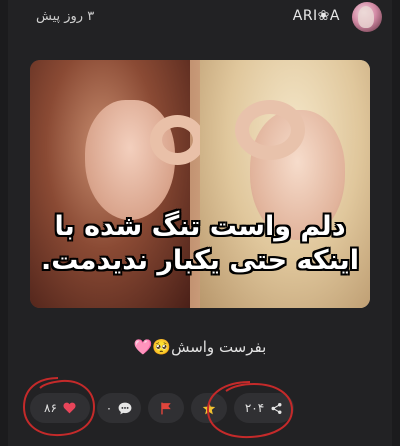 The width and height of the screenshot is (400, 446). Describe the element at coordinates (125, 408) in the screenshot. I see `speech-bubble-icon` at that location.